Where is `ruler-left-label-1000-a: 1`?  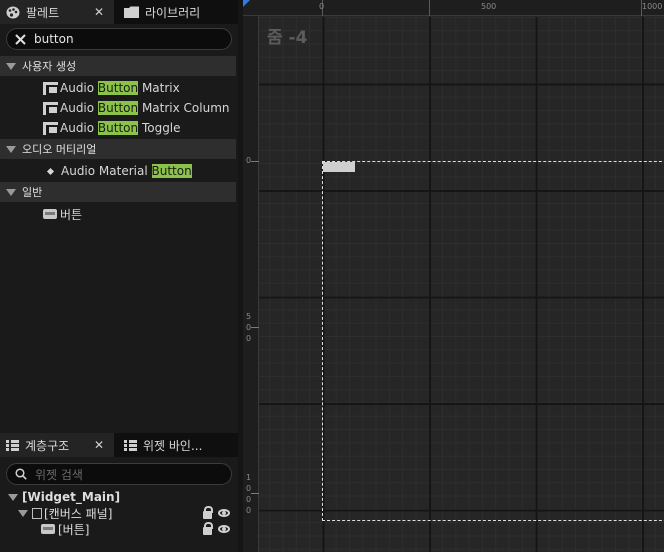 ruler-left-label-1000-a: 1 is located at coordinates (249, 477).